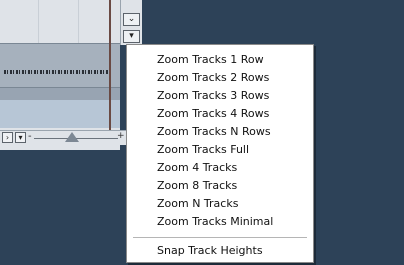 This screenshot has height=265, width=404. Describe the element at coordinates (220, 78) in the screenshot. I see `menu-item-zoom-2-rows: Zoom Tracks 2 Rows` at that location.